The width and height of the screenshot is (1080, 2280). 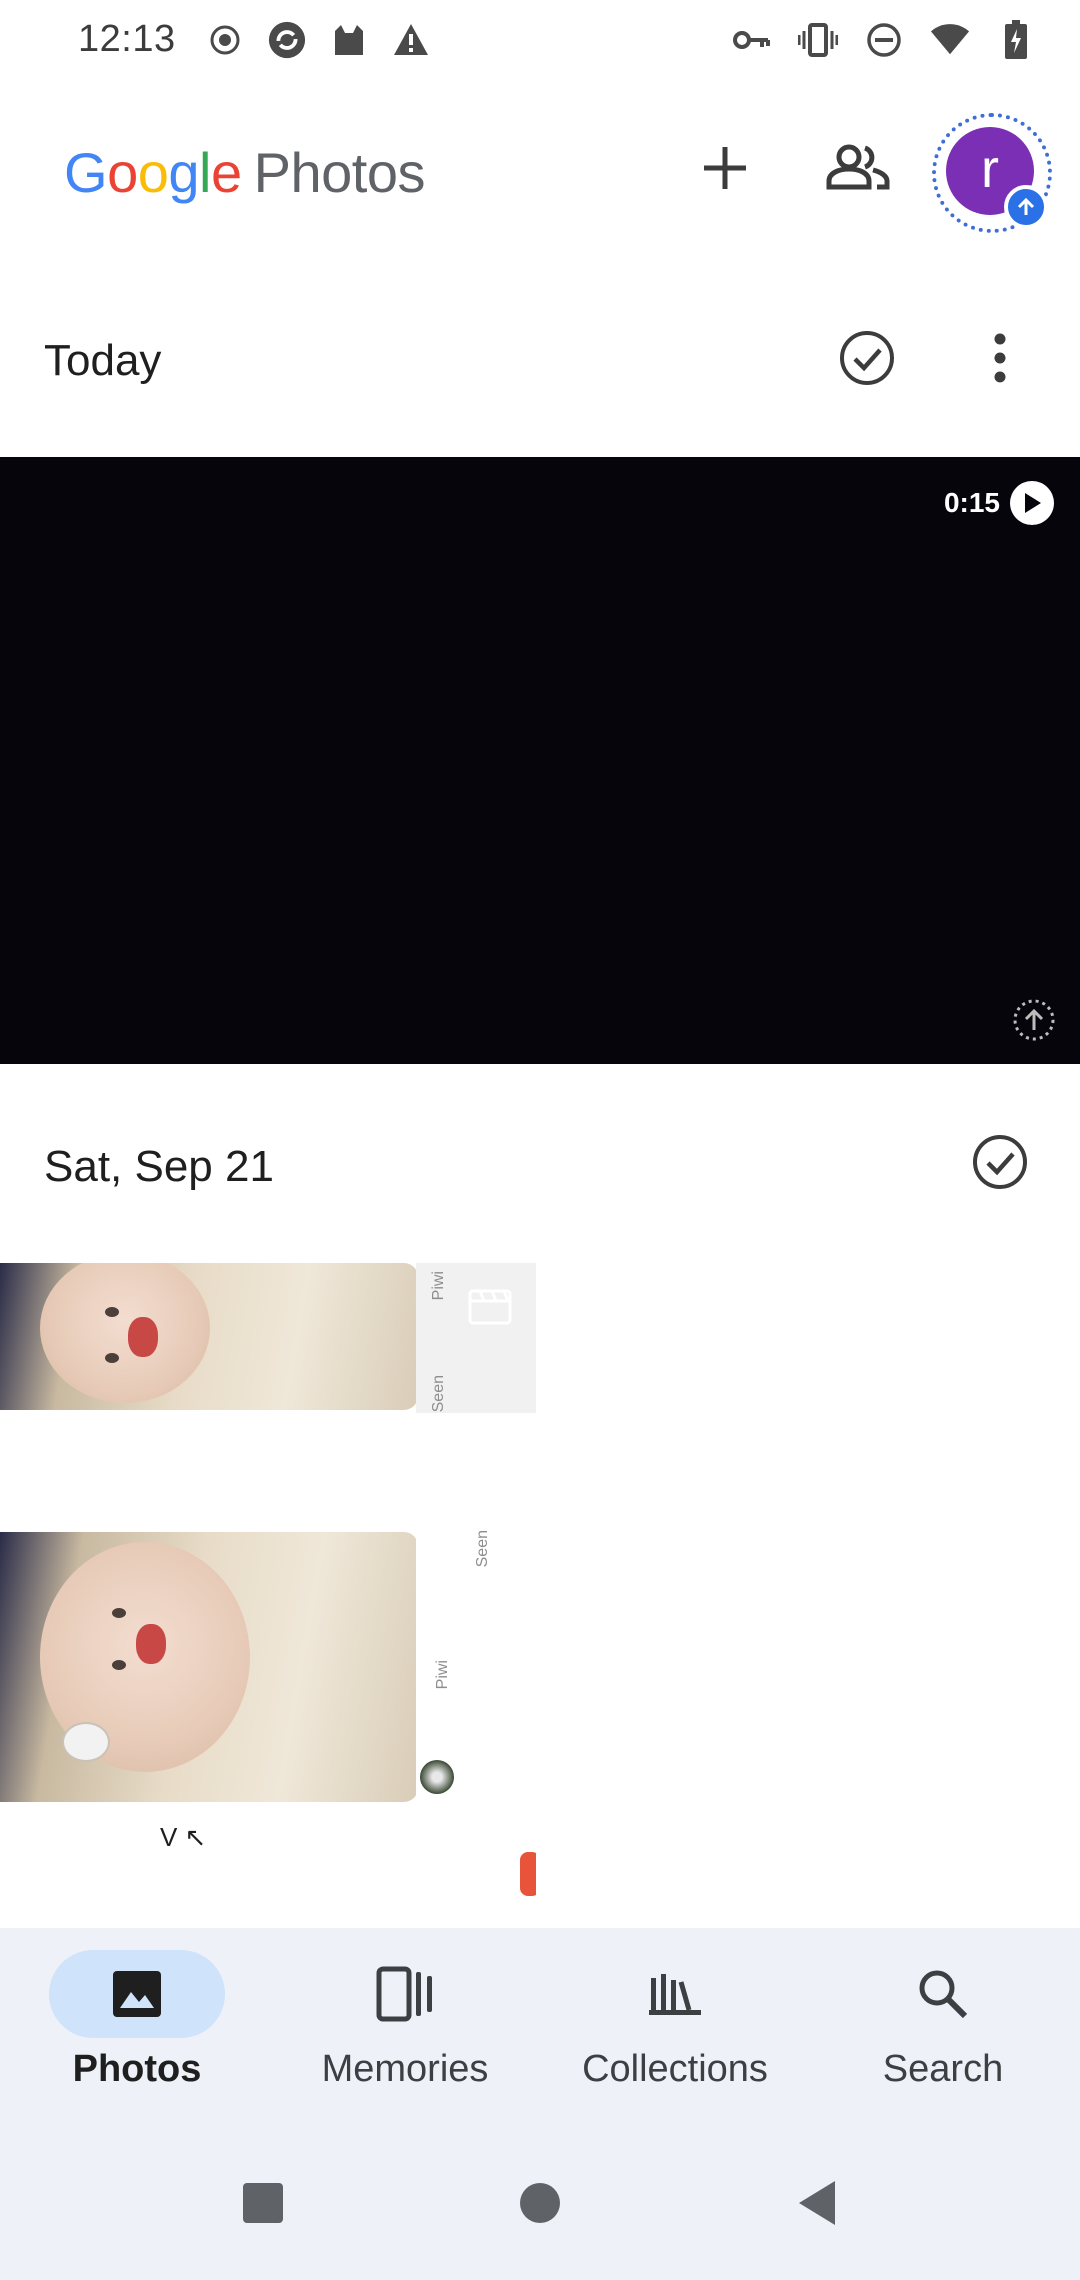 What do you see at coordinates (245, 172) in the screenshot?
I see `google-photos-logo: Google Photos` at bounding box center [245, 172].